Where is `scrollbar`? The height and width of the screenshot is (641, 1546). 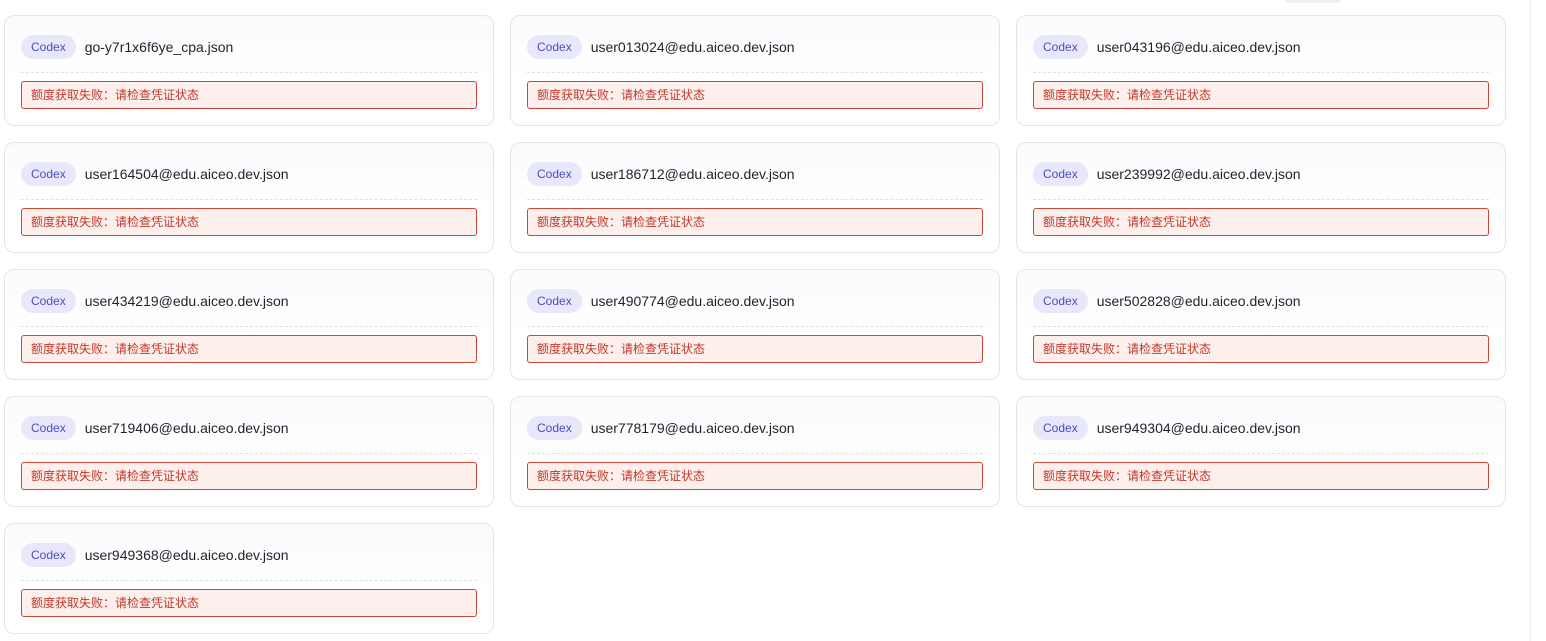 scrollbar is located at coordinates (1538, 320).